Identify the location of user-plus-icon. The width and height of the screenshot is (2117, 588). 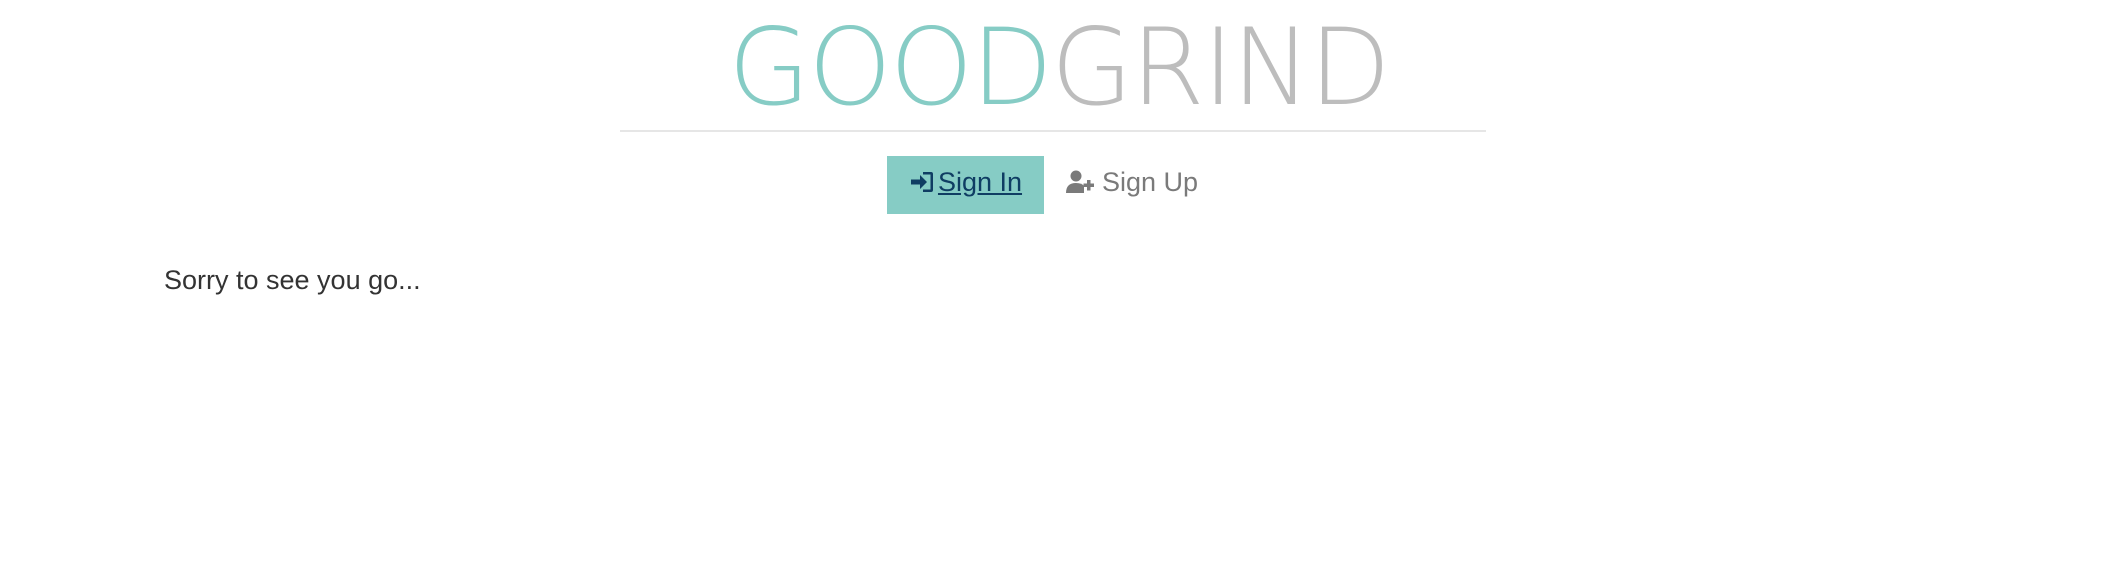
(1080, 181).